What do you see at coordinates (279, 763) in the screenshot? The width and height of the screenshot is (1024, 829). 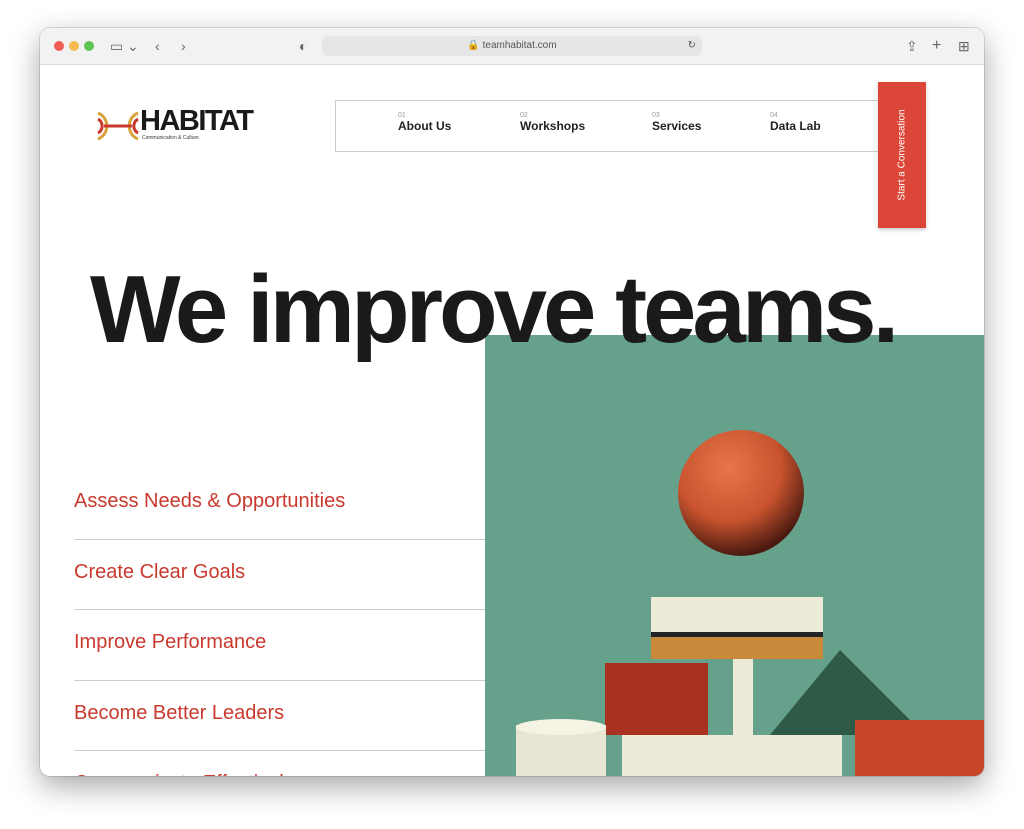 I see `list-item: Communicate Effectively` at bounding box center [279, 763].